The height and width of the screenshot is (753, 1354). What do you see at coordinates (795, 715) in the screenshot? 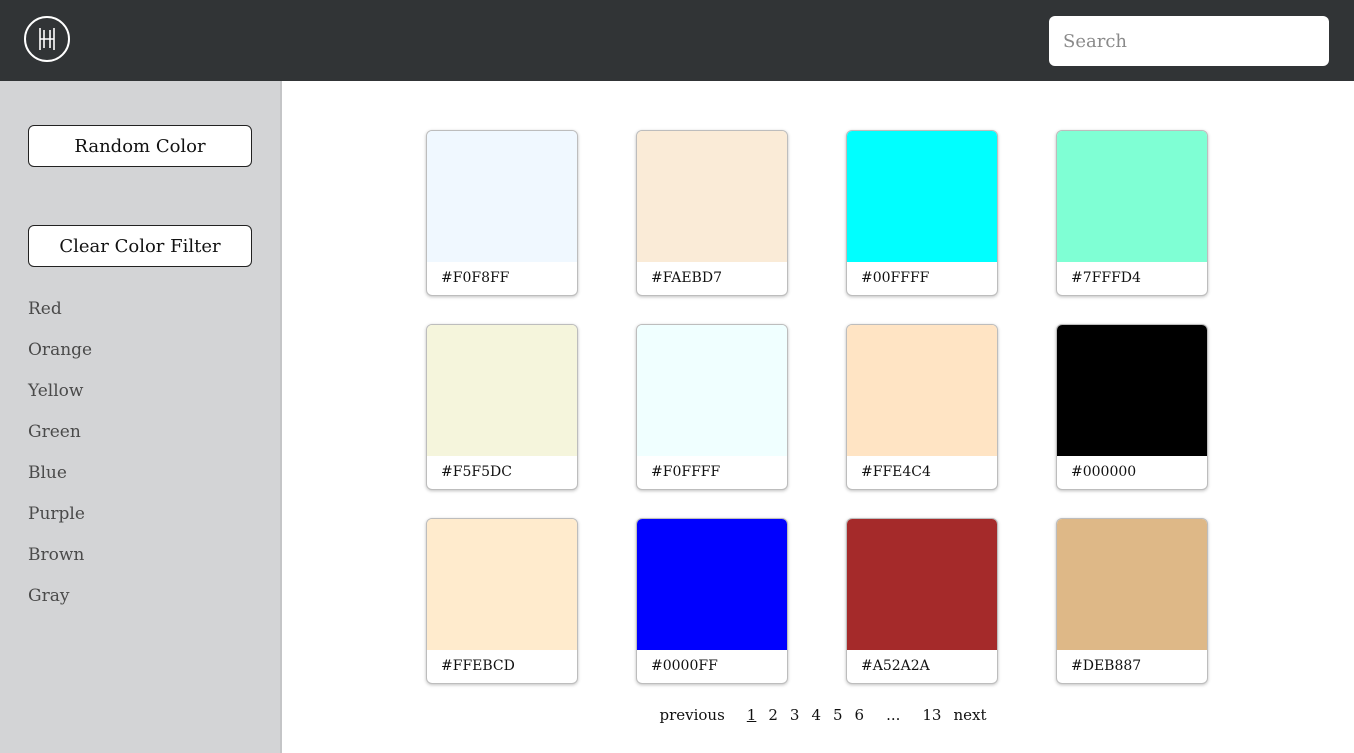
I see `page-link: 3` at bounding box center [795, 715].